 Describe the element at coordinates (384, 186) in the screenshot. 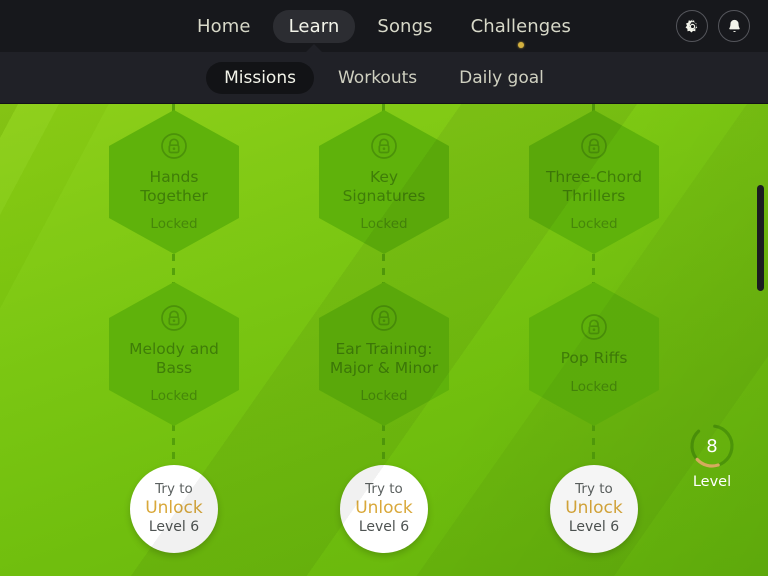

I see `mission-title: Key Signatures` at that location.